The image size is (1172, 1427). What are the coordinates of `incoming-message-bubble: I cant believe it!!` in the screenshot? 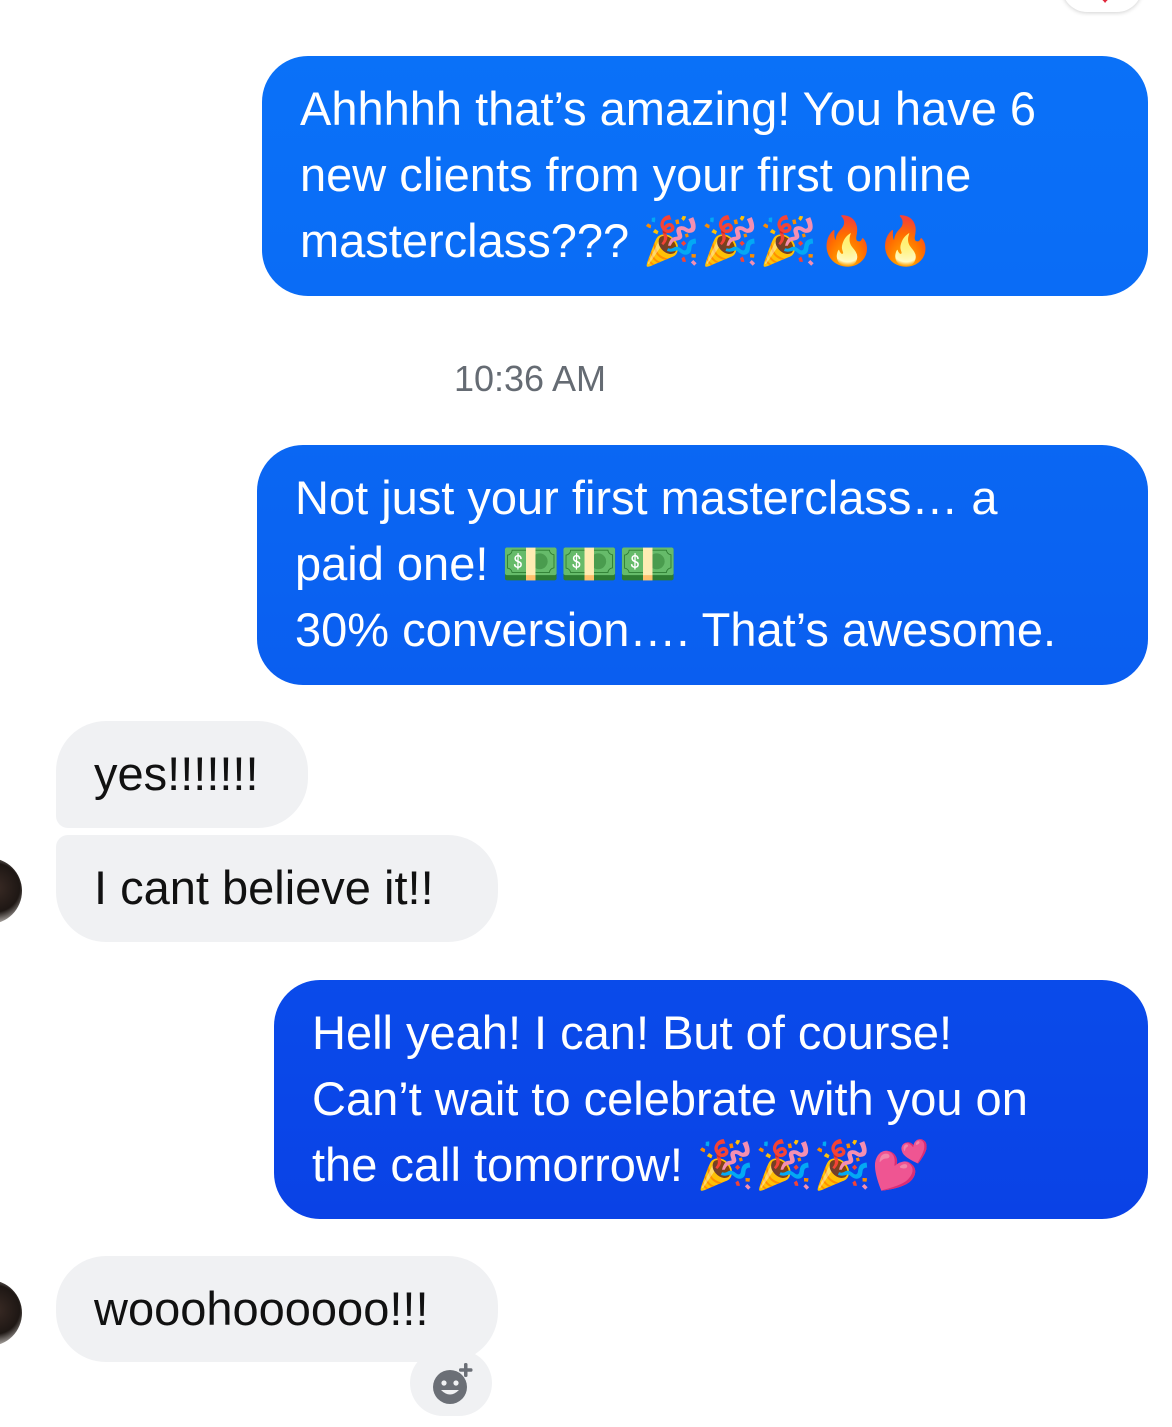 It's located at (277, 888).